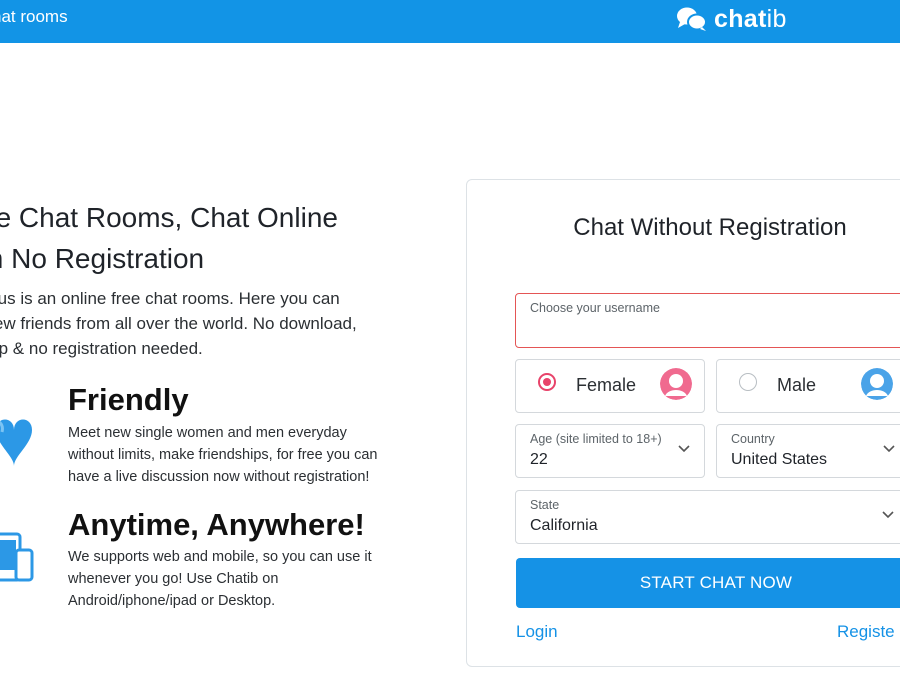 This screenshot has width=900, height=675. What do you see at coordinates (748, 382) in the screenshot?
I see `male-radio` at bounding box center [748, 382].